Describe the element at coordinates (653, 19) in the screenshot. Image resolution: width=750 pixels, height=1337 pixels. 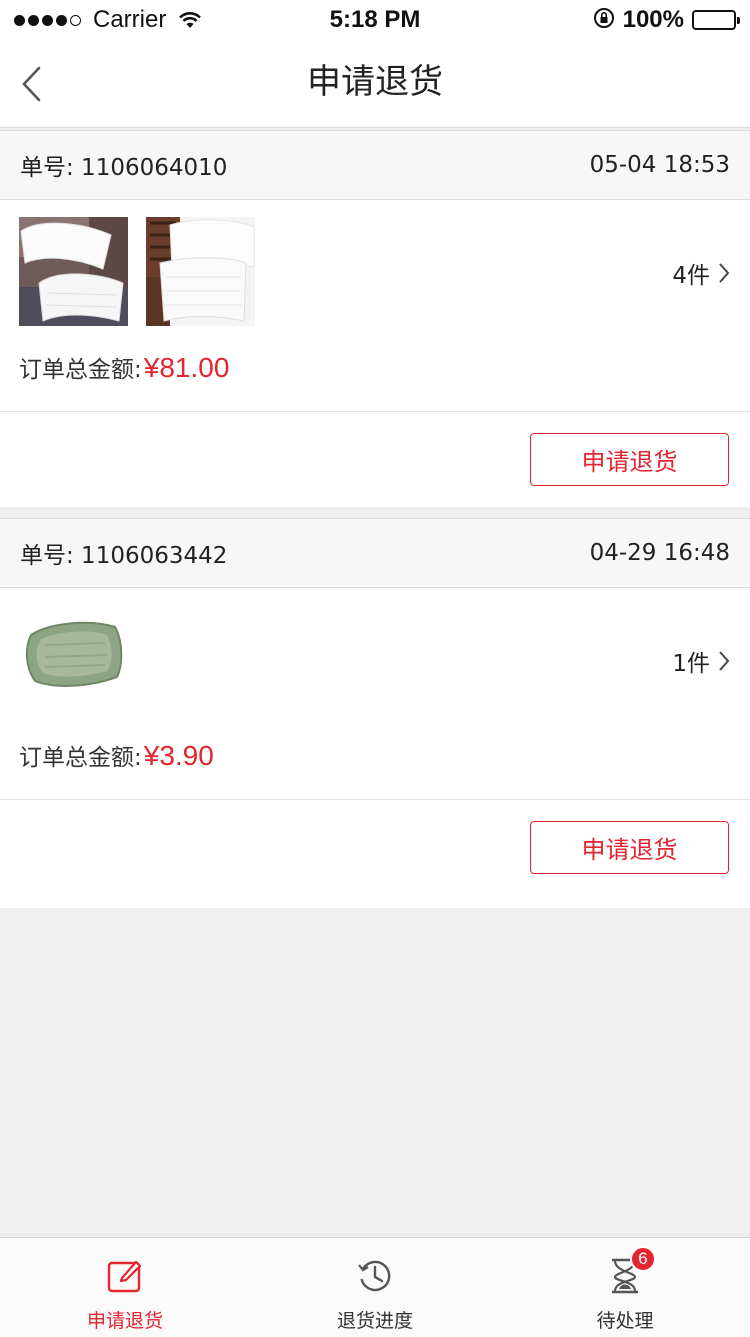
I see `battery-percentage: 100%` at that location.